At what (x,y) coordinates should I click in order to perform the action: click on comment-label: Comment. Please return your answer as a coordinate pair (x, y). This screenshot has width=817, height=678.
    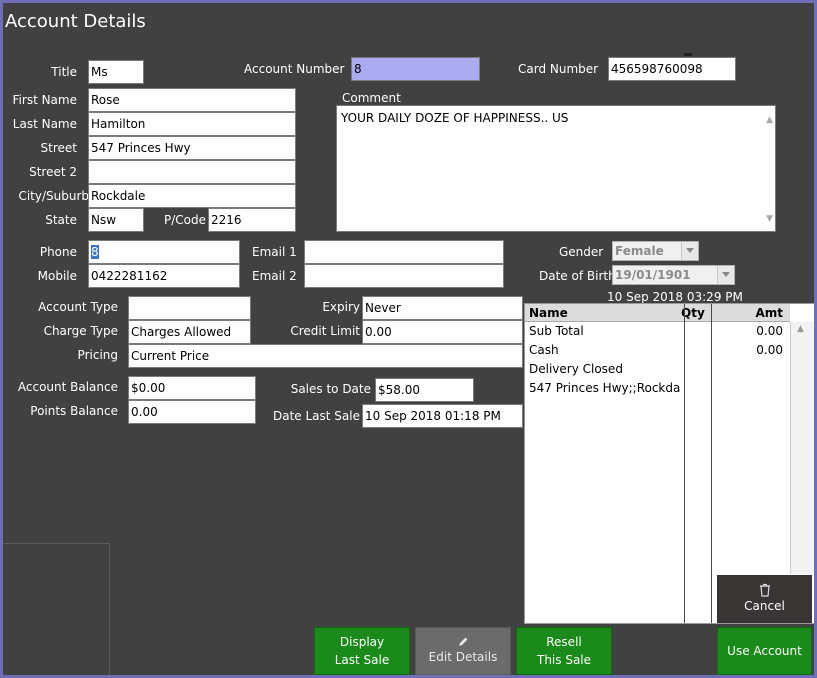
    Looking at the image, I should click on (371, 98).